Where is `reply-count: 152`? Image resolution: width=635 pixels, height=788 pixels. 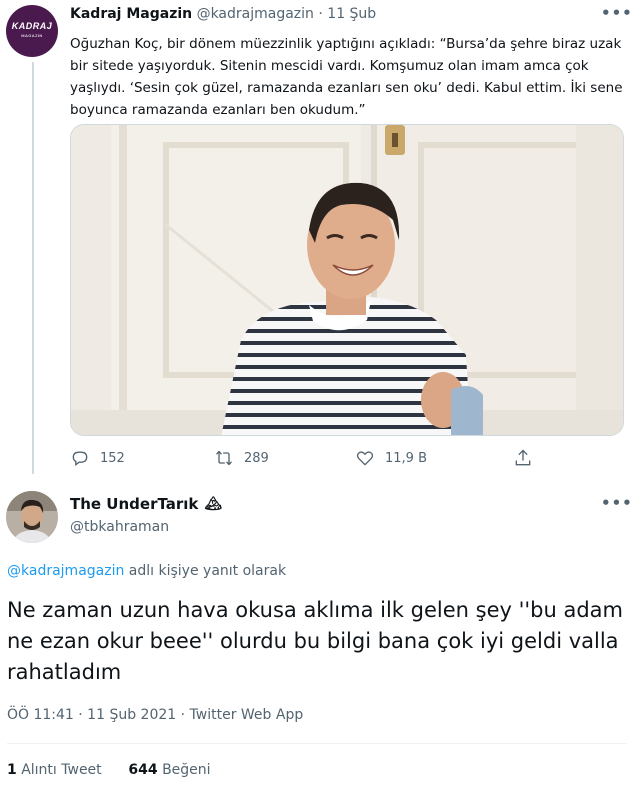 reply-count: 152 is located at coordinates (112, 458).